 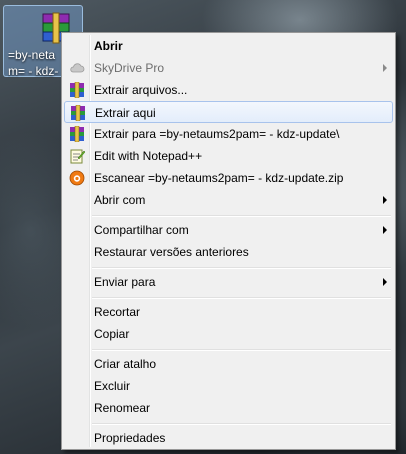 I want to click on menu-item-compartilhar-com: Compartilhar com, so click(x=228, y=230).